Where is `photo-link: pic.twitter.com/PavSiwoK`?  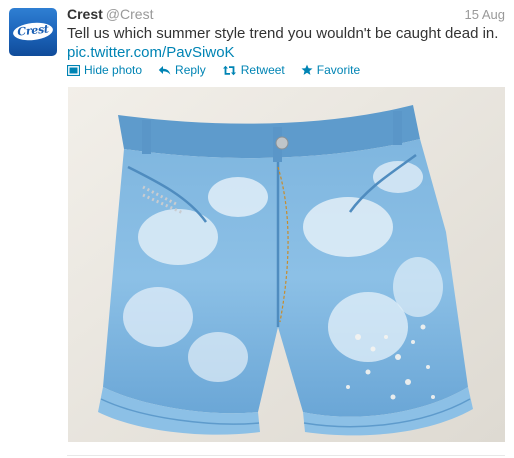 photo-link: pic.twitter.com/PavSiwoK is located at coordinates (287, 52).